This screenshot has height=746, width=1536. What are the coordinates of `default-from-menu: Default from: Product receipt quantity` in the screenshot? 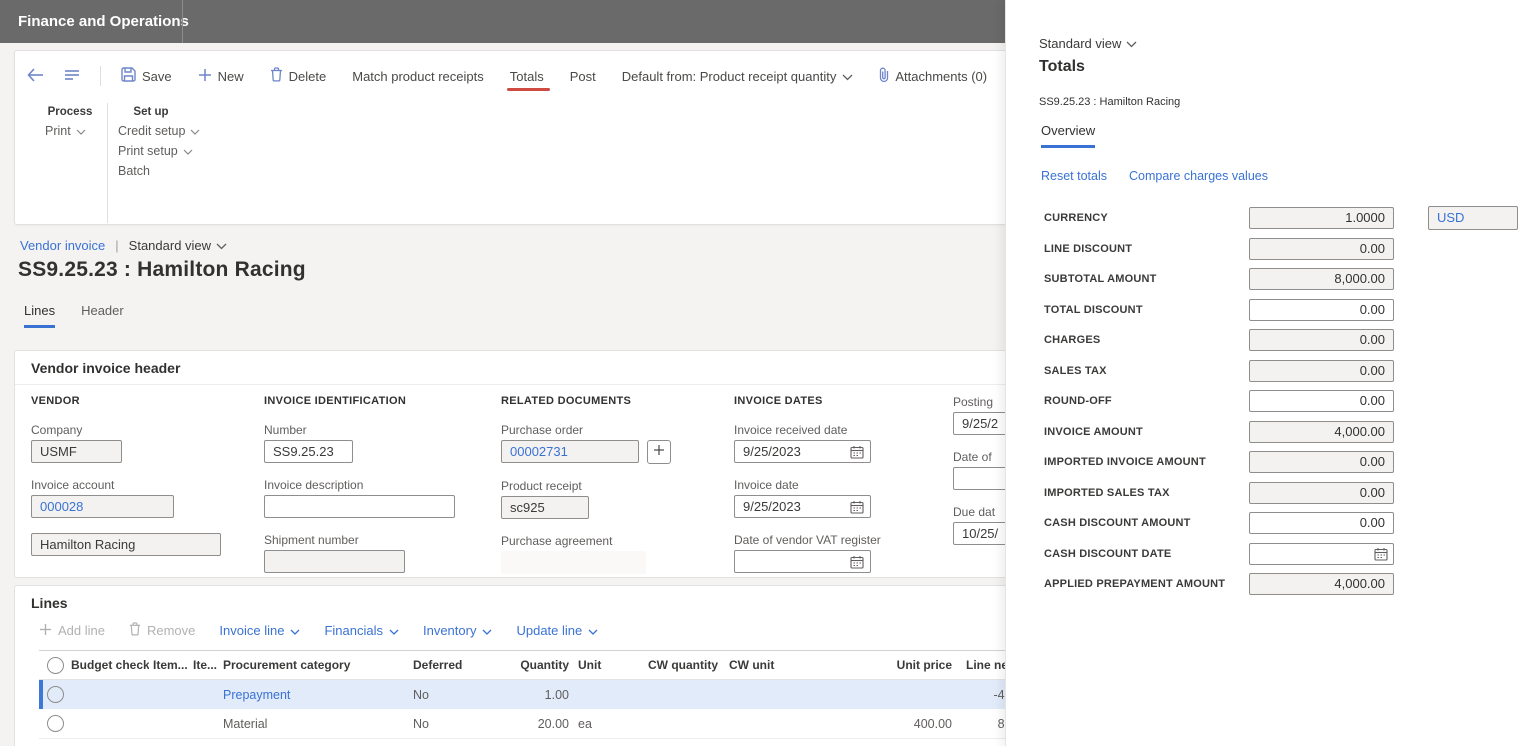 It's located at (738, 76).